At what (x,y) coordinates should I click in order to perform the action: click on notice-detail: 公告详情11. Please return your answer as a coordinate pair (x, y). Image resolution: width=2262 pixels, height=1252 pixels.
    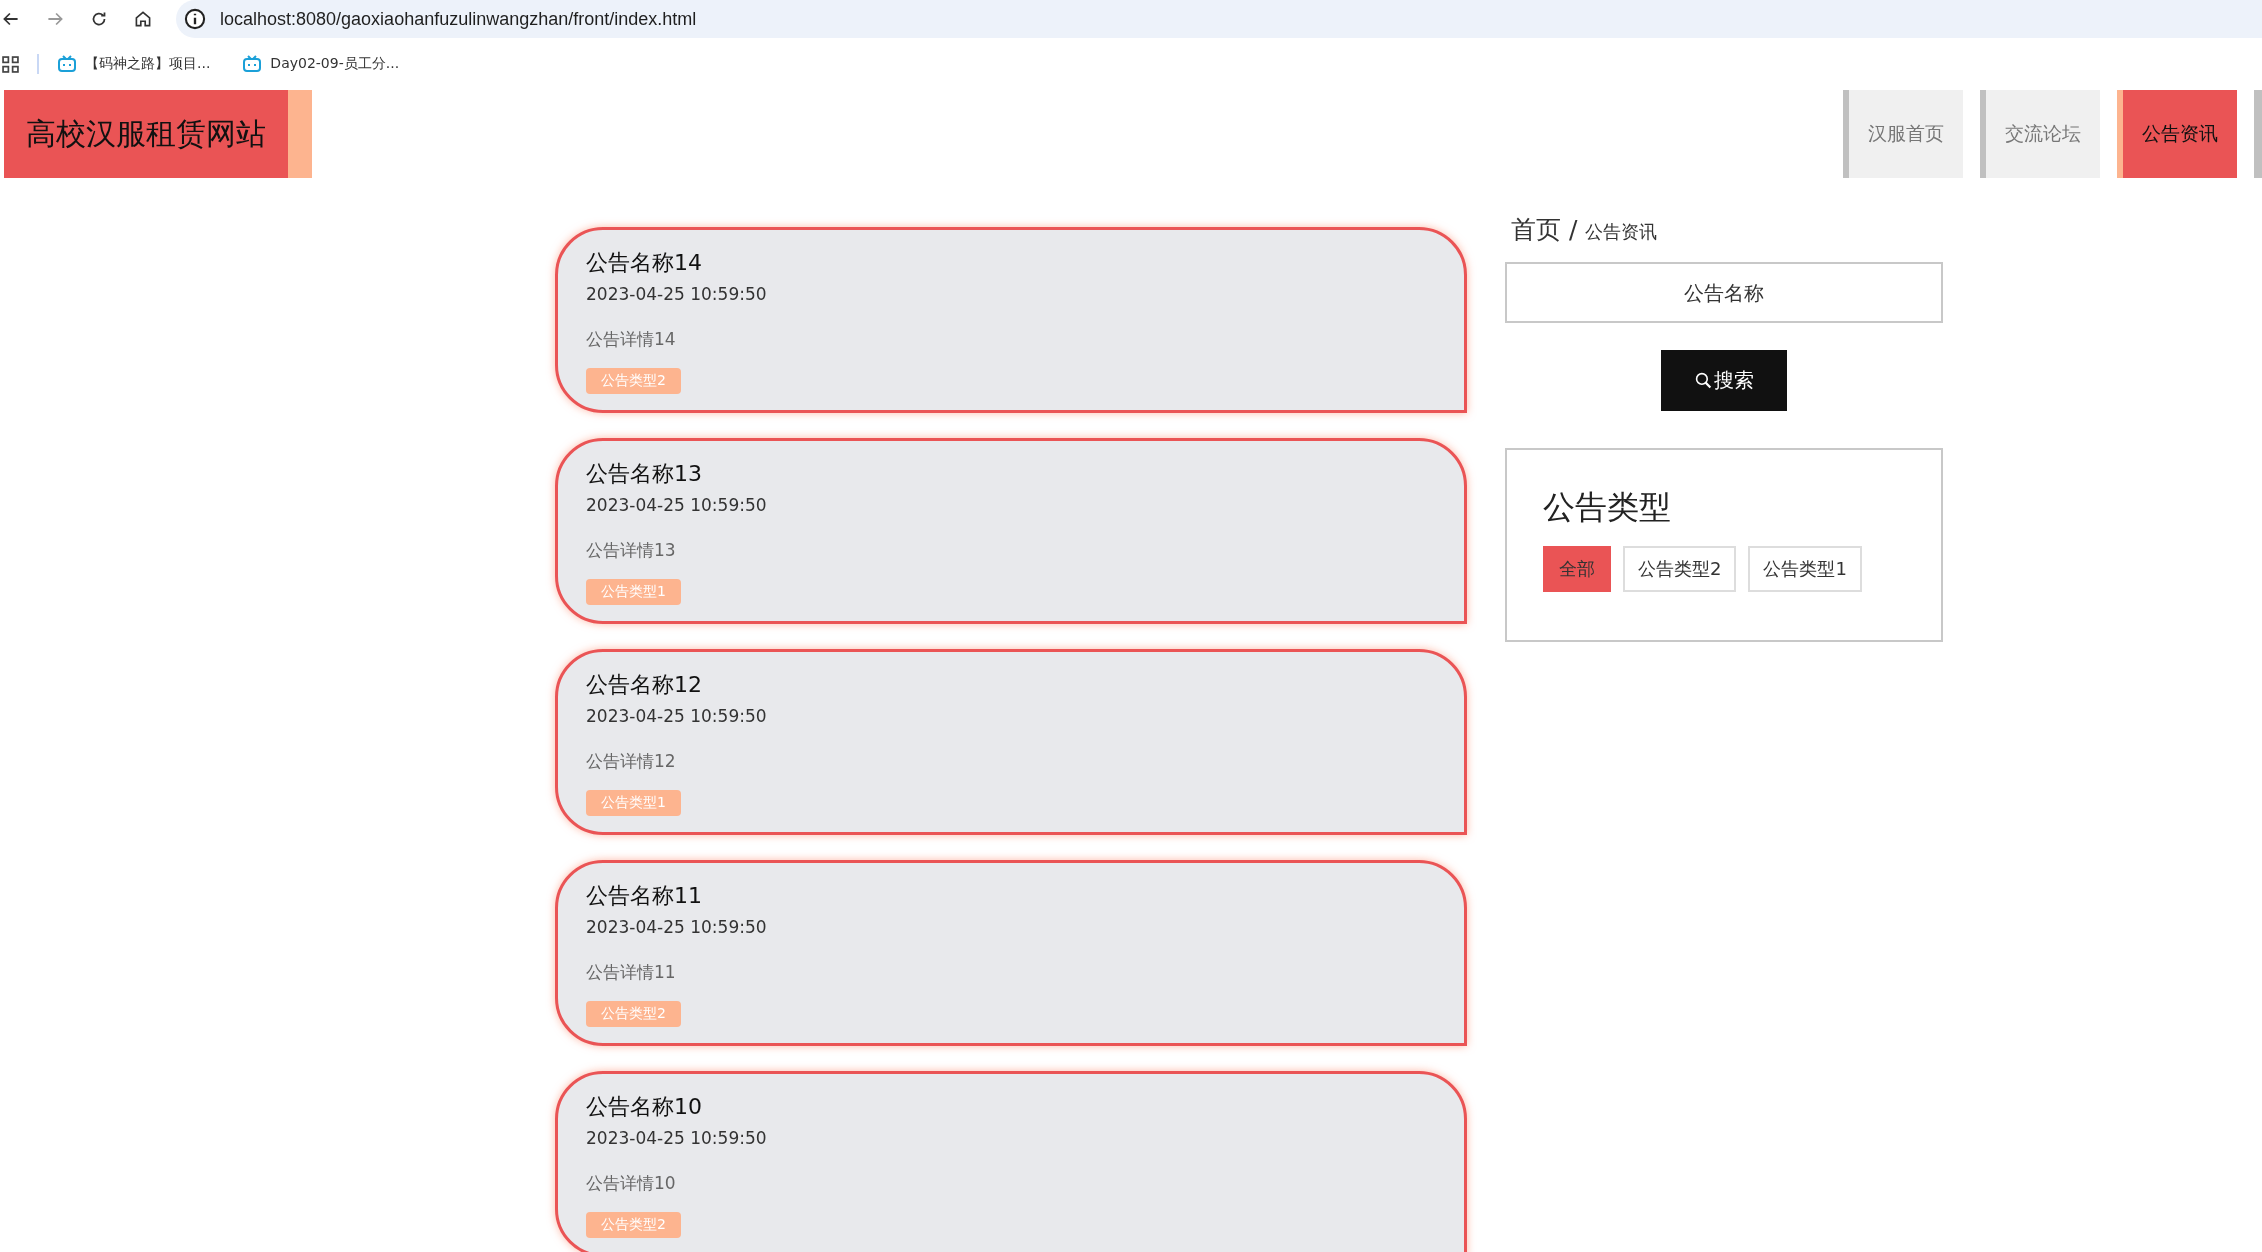
    Looking at the image, I should click on (631, 972).